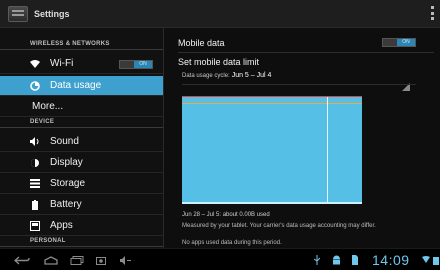  What do you see at coordinates (126, 260) in the screenshot?
I see `volume-down-button` at bounding box center [126, 260].